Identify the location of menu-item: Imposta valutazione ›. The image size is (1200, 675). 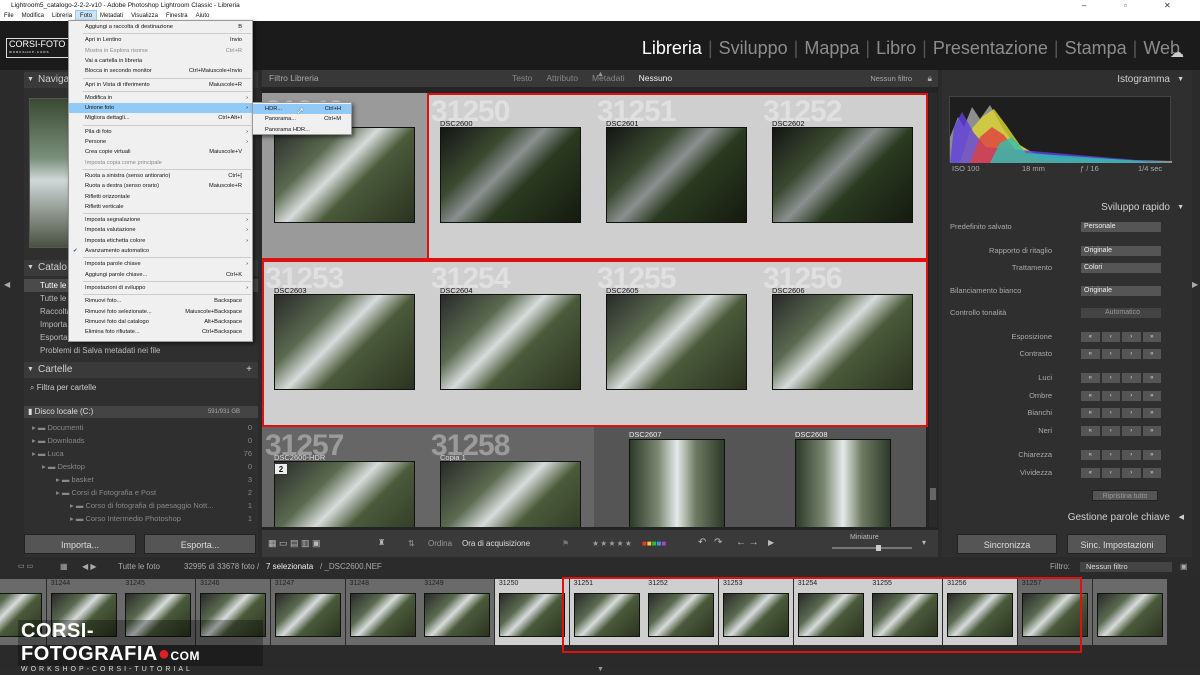
(160, 230).